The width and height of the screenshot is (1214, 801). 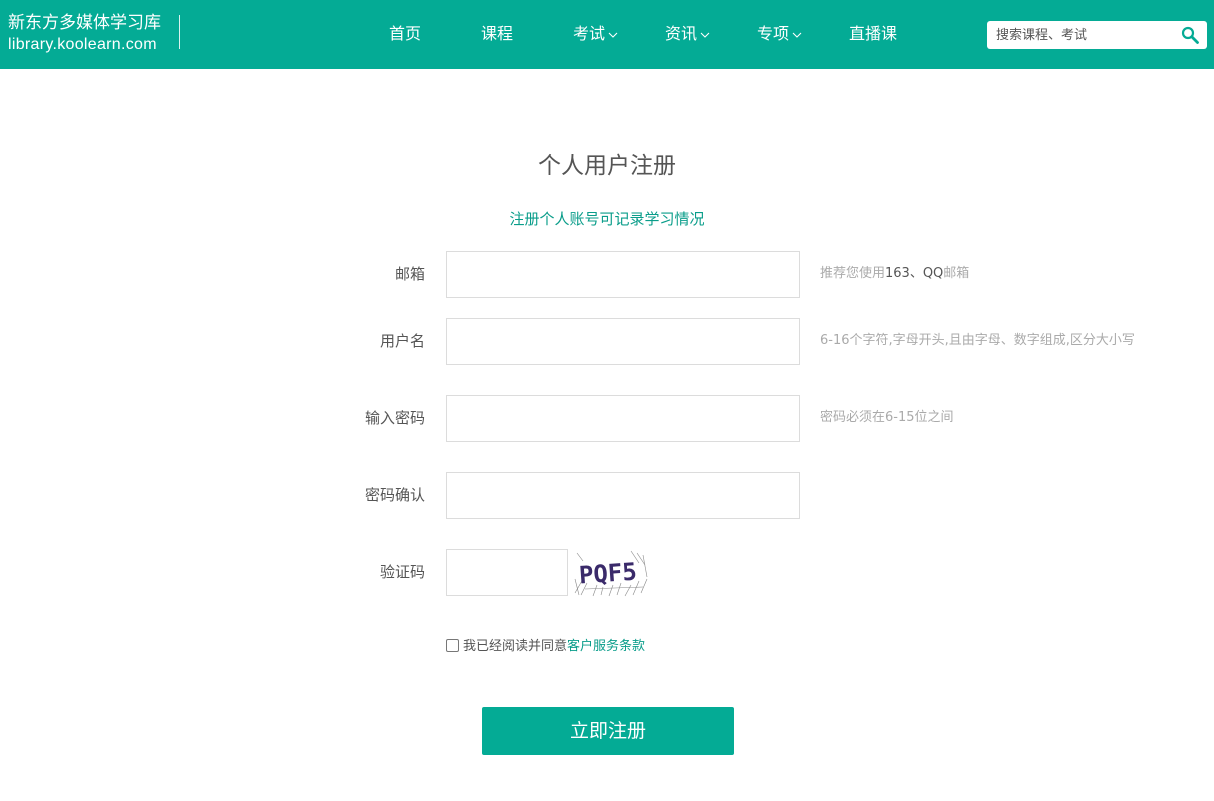 I want to click on email-field, so click(x=623, y=274).